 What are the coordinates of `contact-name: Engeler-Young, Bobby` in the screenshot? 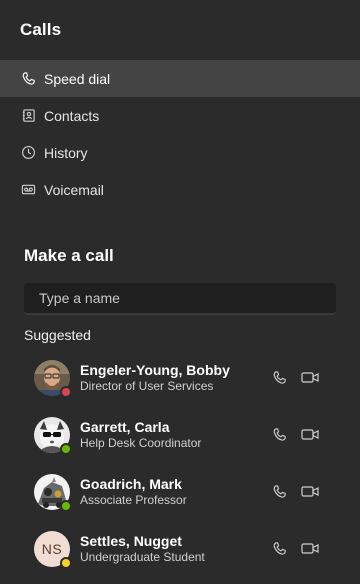 It's located at (155, 369).